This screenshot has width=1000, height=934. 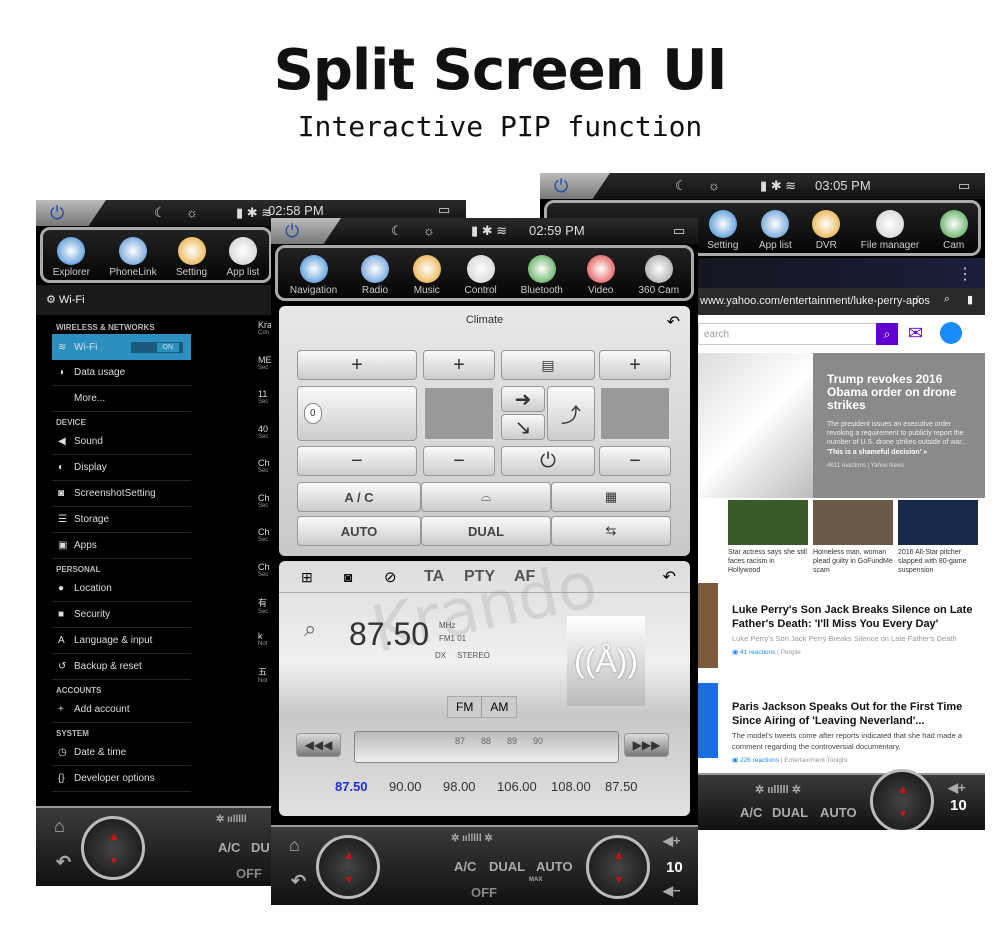 I want to click on settings-item: ≋ Wi-Fi ON, so click(x=121, y=347).